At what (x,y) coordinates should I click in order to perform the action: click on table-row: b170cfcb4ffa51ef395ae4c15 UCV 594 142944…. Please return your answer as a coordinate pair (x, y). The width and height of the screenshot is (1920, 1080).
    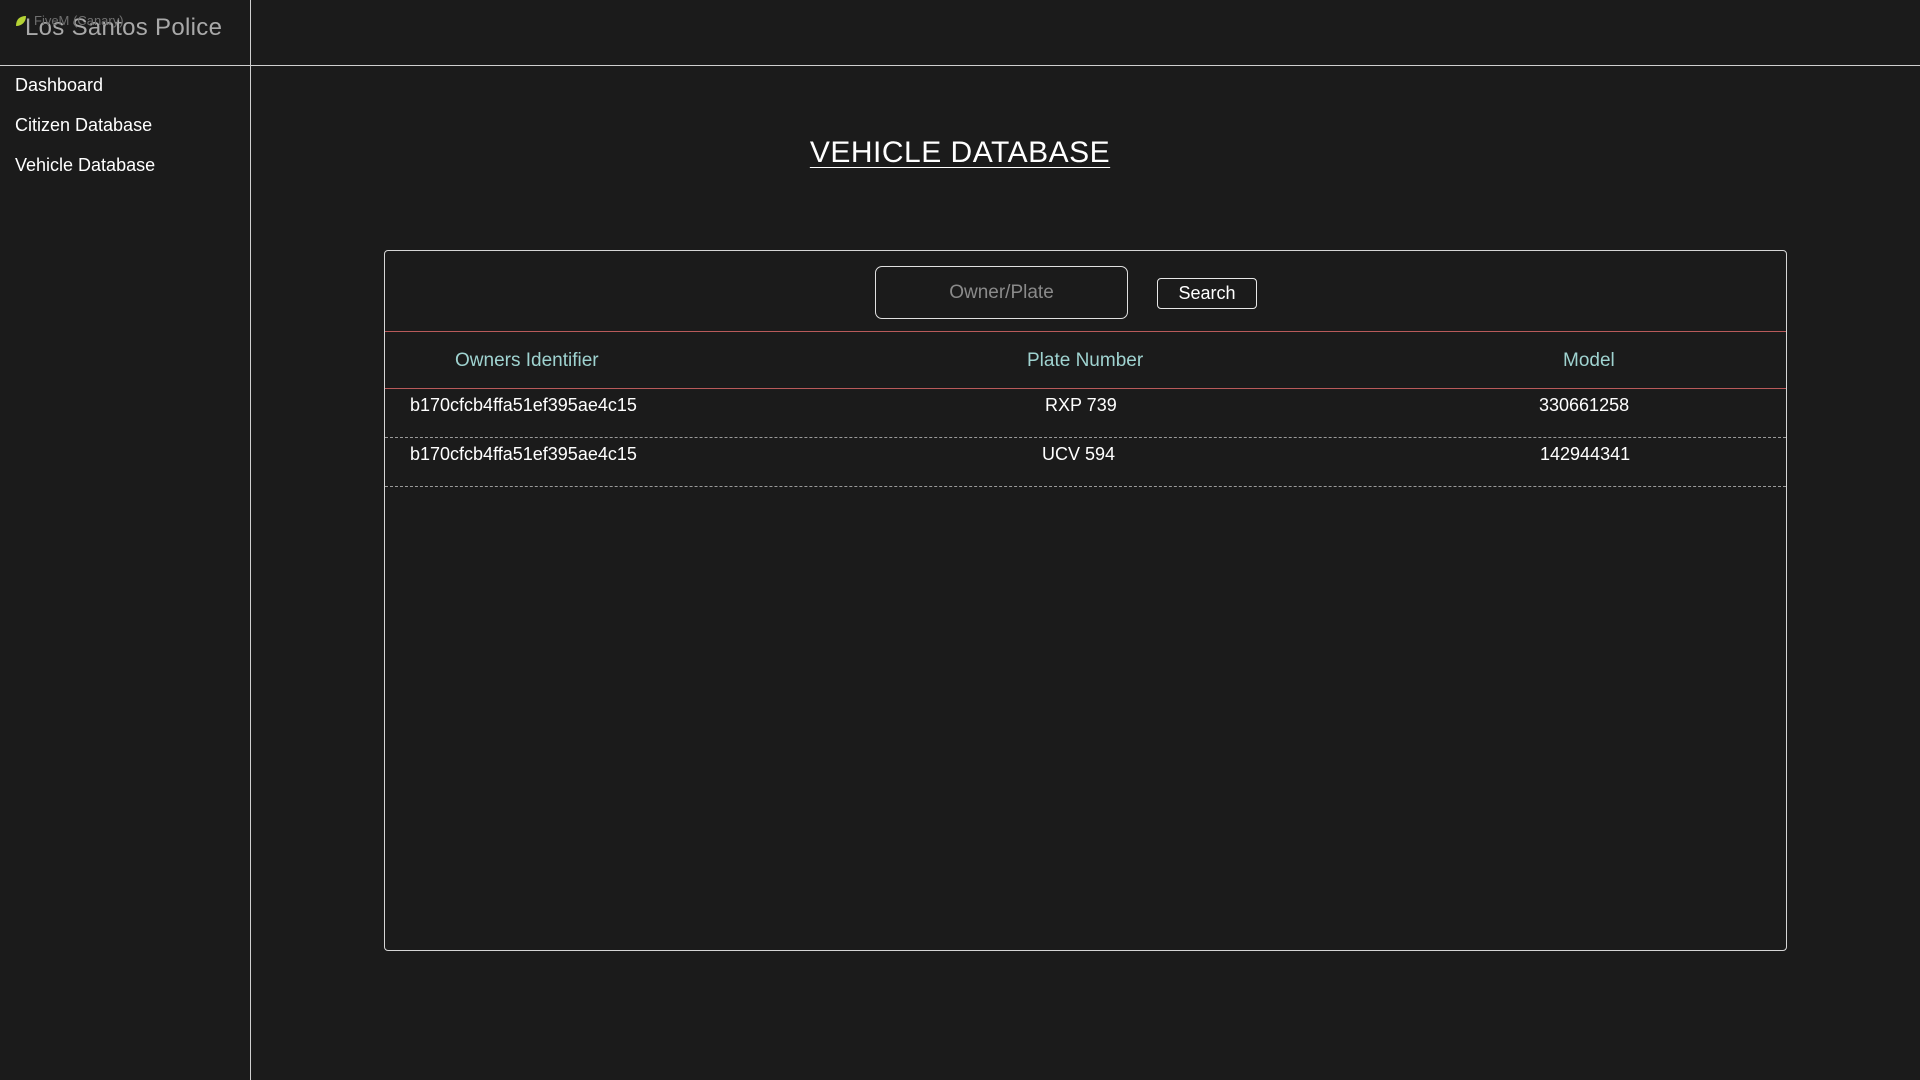
    Looking at the image, I should click on (1085, 462).